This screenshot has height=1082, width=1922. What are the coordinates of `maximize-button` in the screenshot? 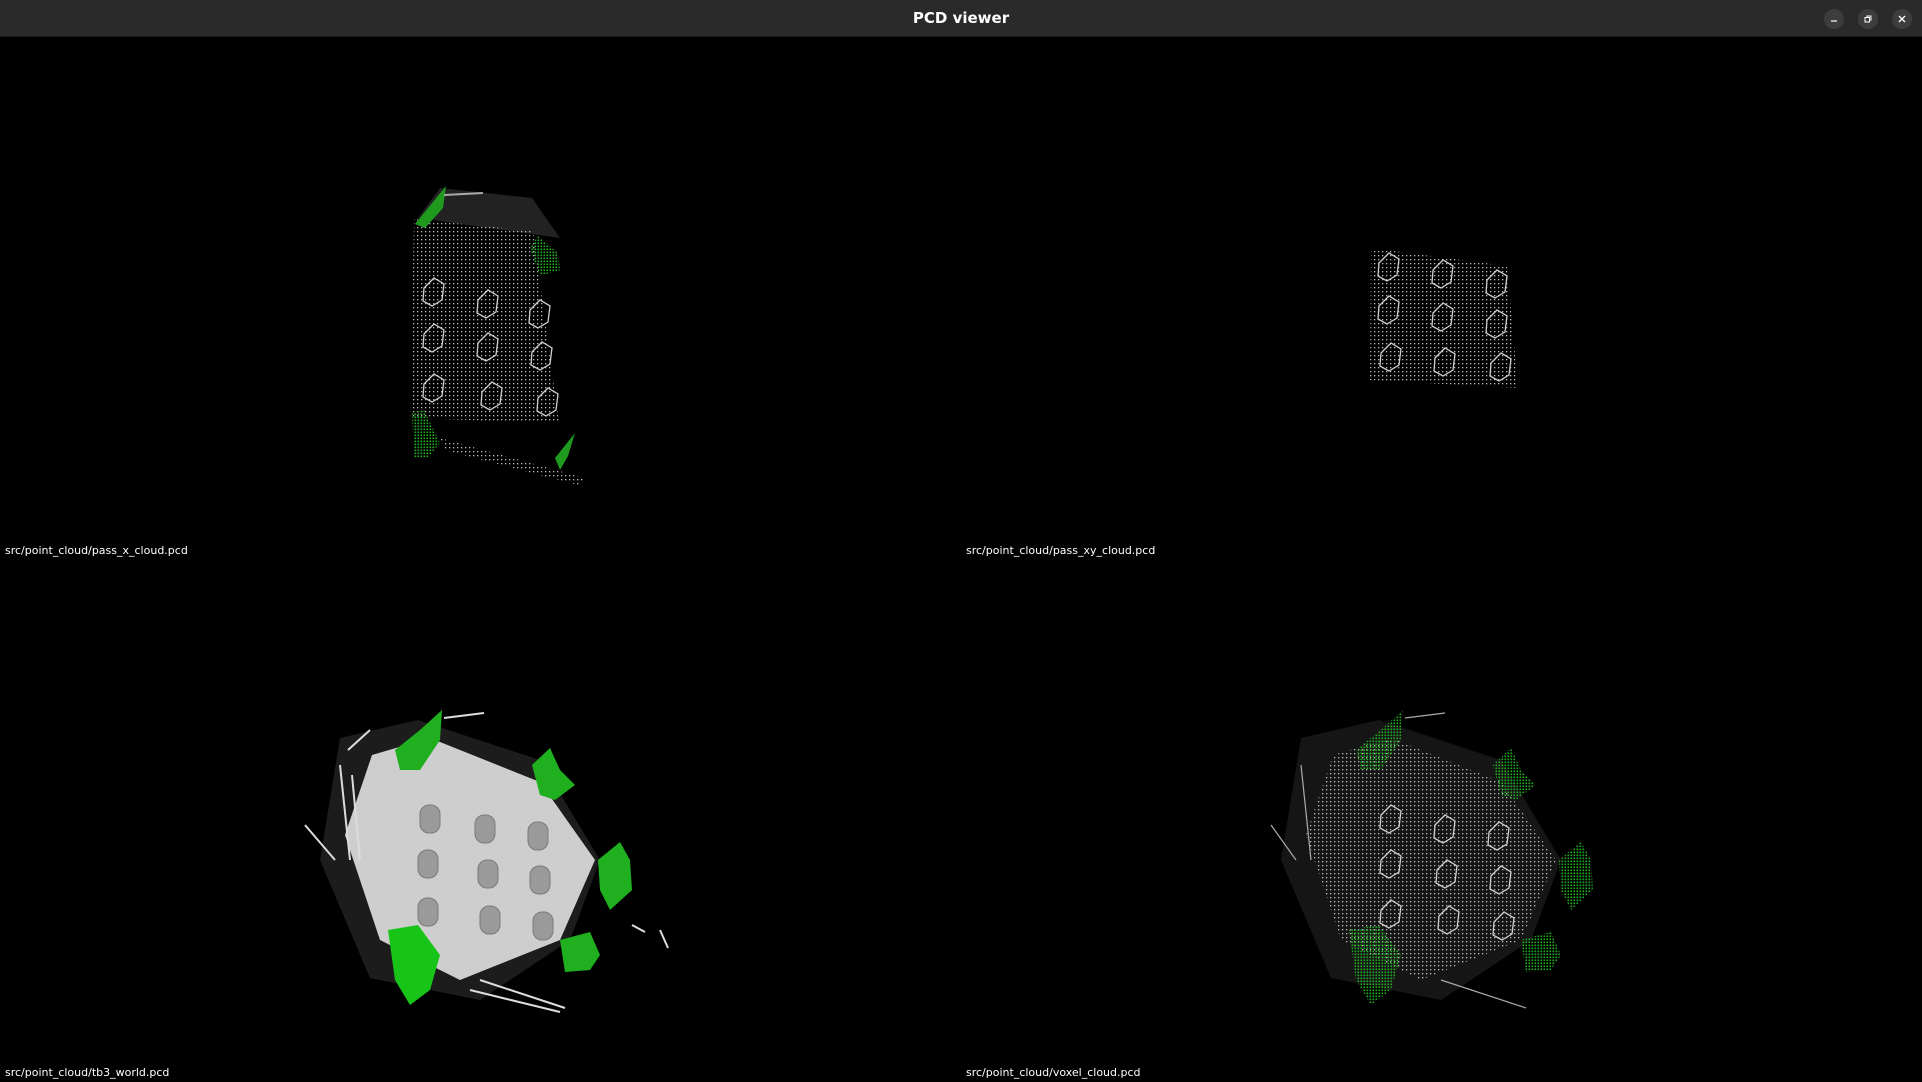 It's located at (1868, 19).